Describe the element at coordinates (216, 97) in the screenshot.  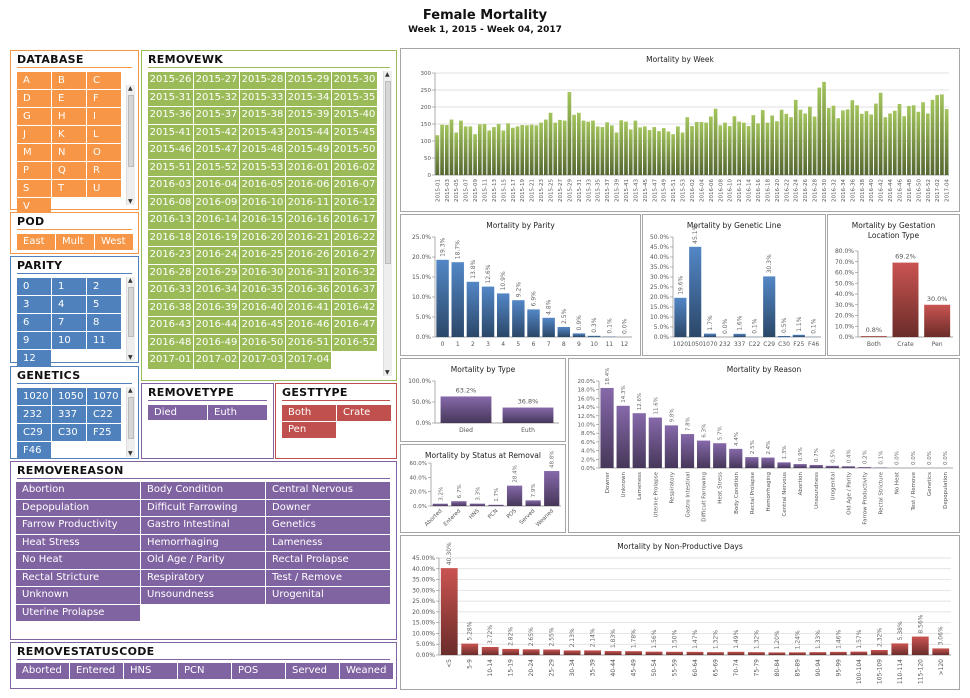
I see `slicer-item: 2015-32` at that location.